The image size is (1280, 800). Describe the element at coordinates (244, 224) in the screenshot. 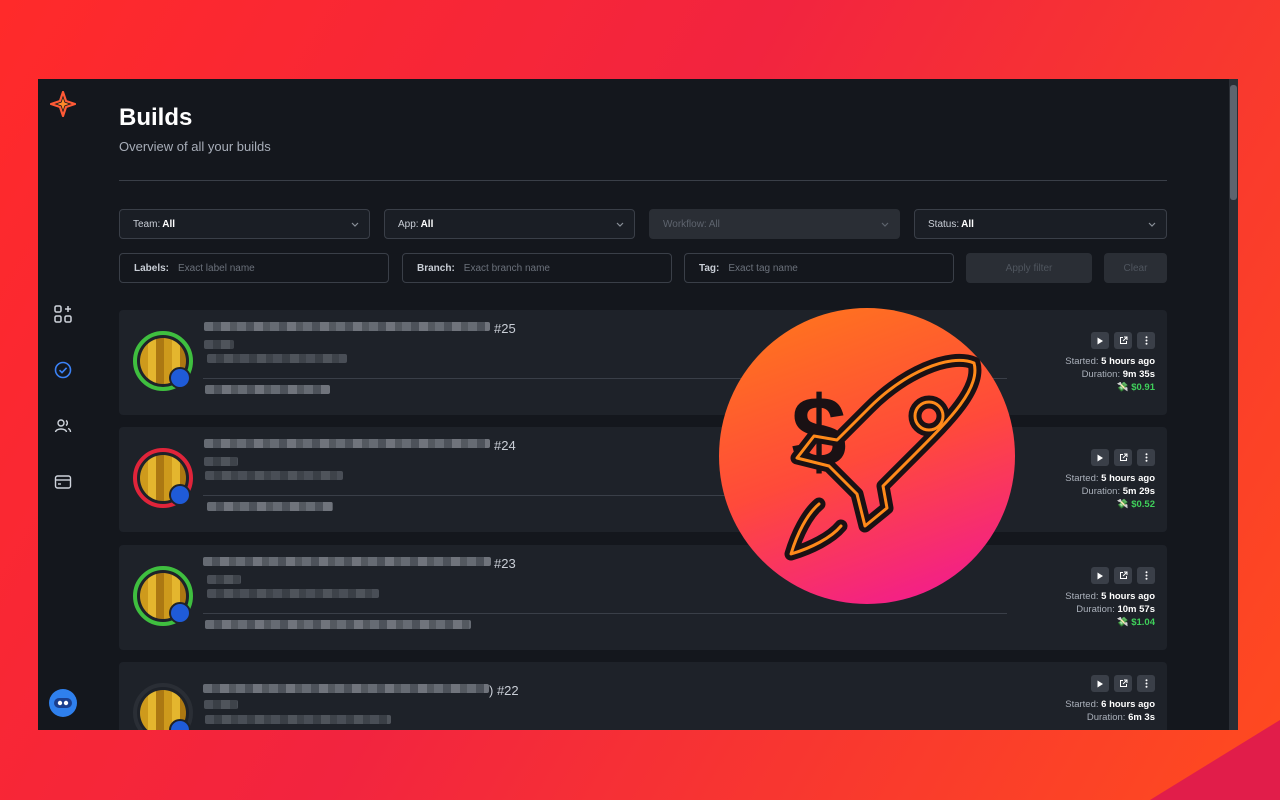

I see `team-select: Team: All` at that location.